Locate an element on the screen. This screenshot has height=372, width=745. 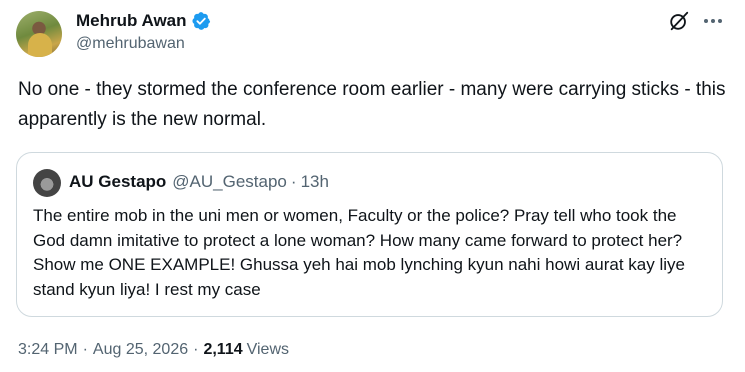
quoted-author-avatar is located at coordinates (47, 183).